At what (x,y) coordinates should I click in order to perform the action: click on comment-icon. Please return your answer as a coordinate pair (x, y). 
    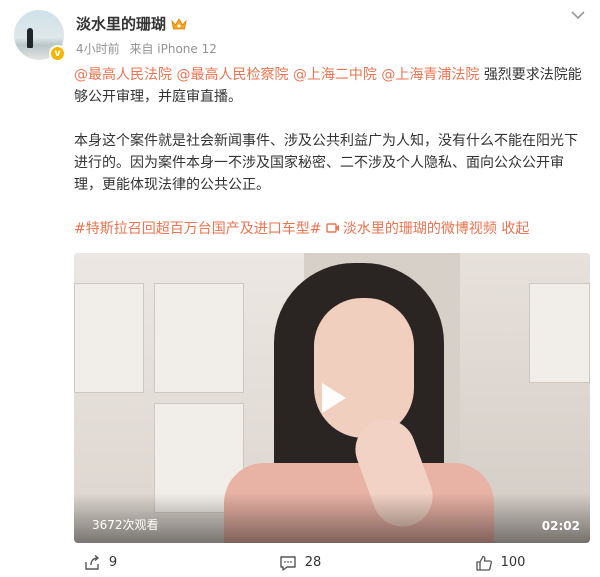
    Looking at the image, I should click on (288, 563).